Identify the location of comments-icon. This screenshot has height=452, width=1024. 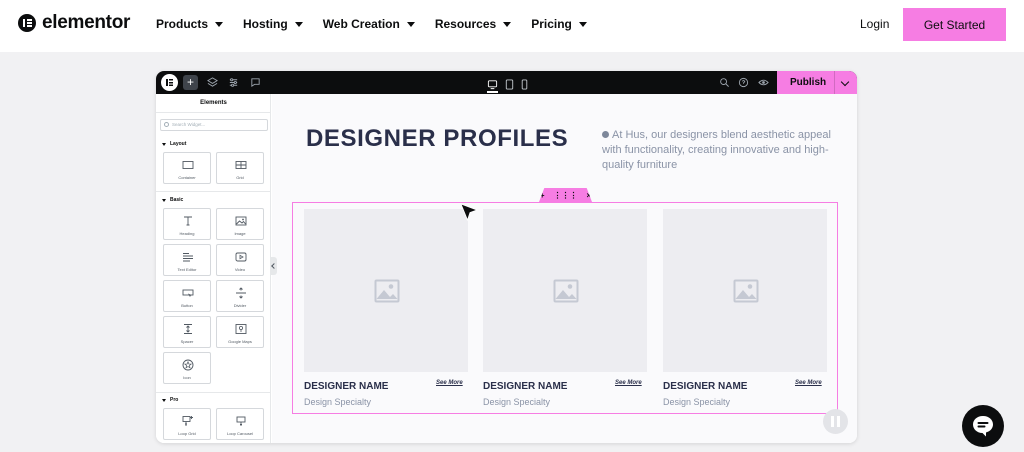
(255, 82).